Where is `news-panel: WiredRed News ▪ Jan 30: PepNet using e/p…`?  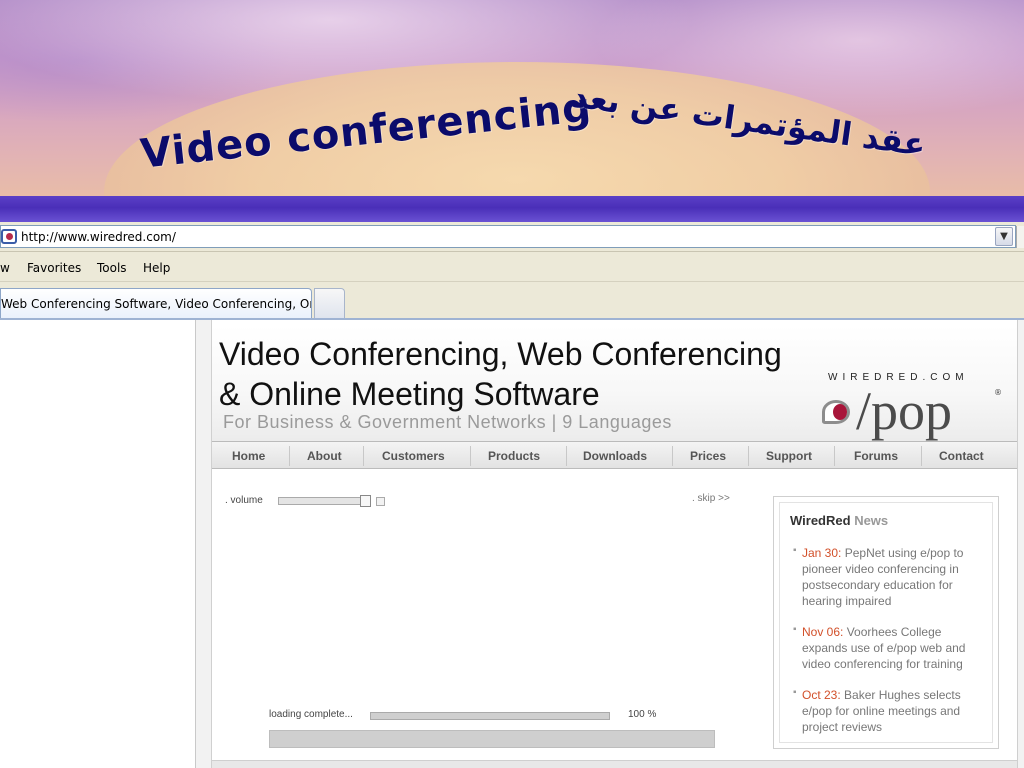
news-panel: WiredRed News ▪ Jan 30: PepNet using e/p… is located at coordinates (886, 622).